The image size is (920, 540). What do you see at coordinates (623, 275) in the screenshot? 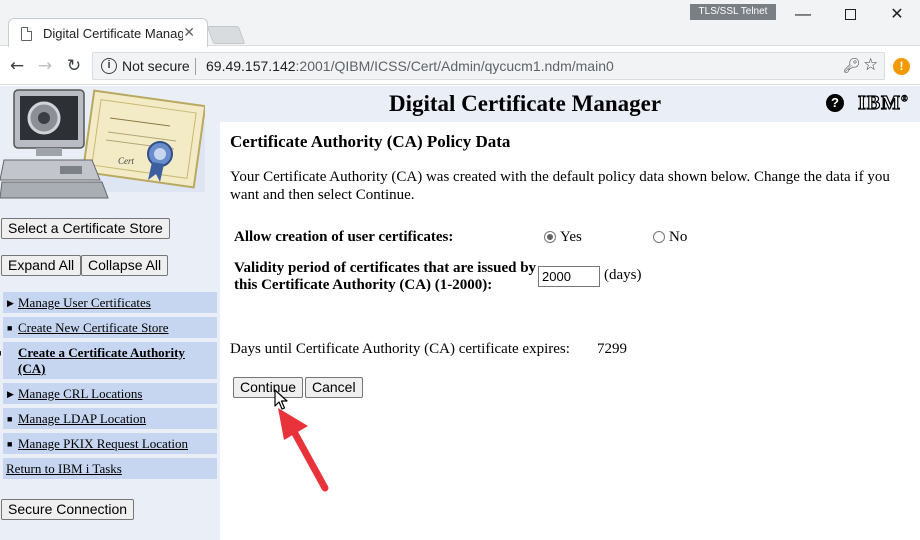
I see `validity-unit-label: (days)` at bounding box center [623, 275].